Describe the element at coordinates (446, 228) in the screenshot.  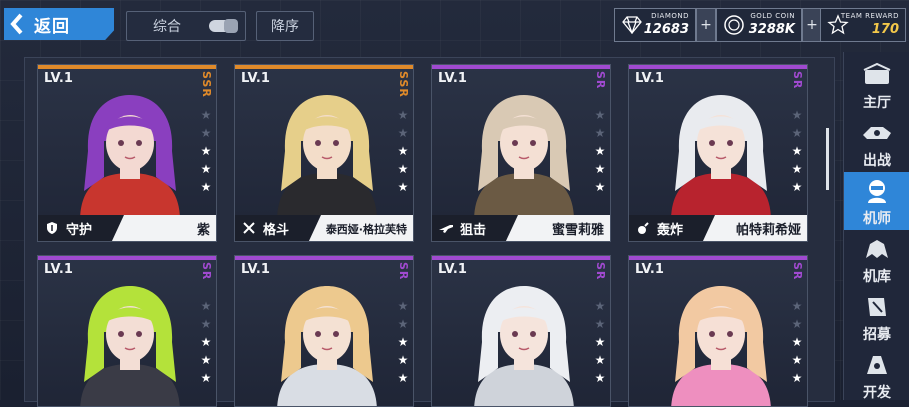
I see `rifle-icon` at that location.